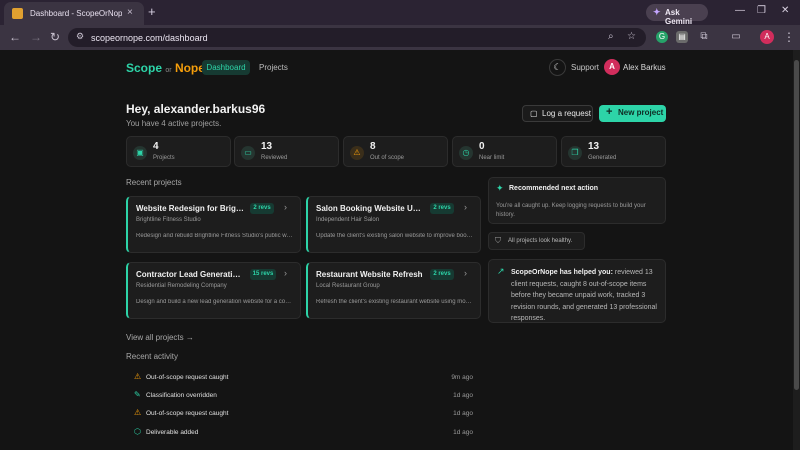 The width and height of the screenshot is (800, 450). Describe the element at coordinates (160, 337) in the screenshot. I see `view-all-projects-link: View all projects →` at that location.